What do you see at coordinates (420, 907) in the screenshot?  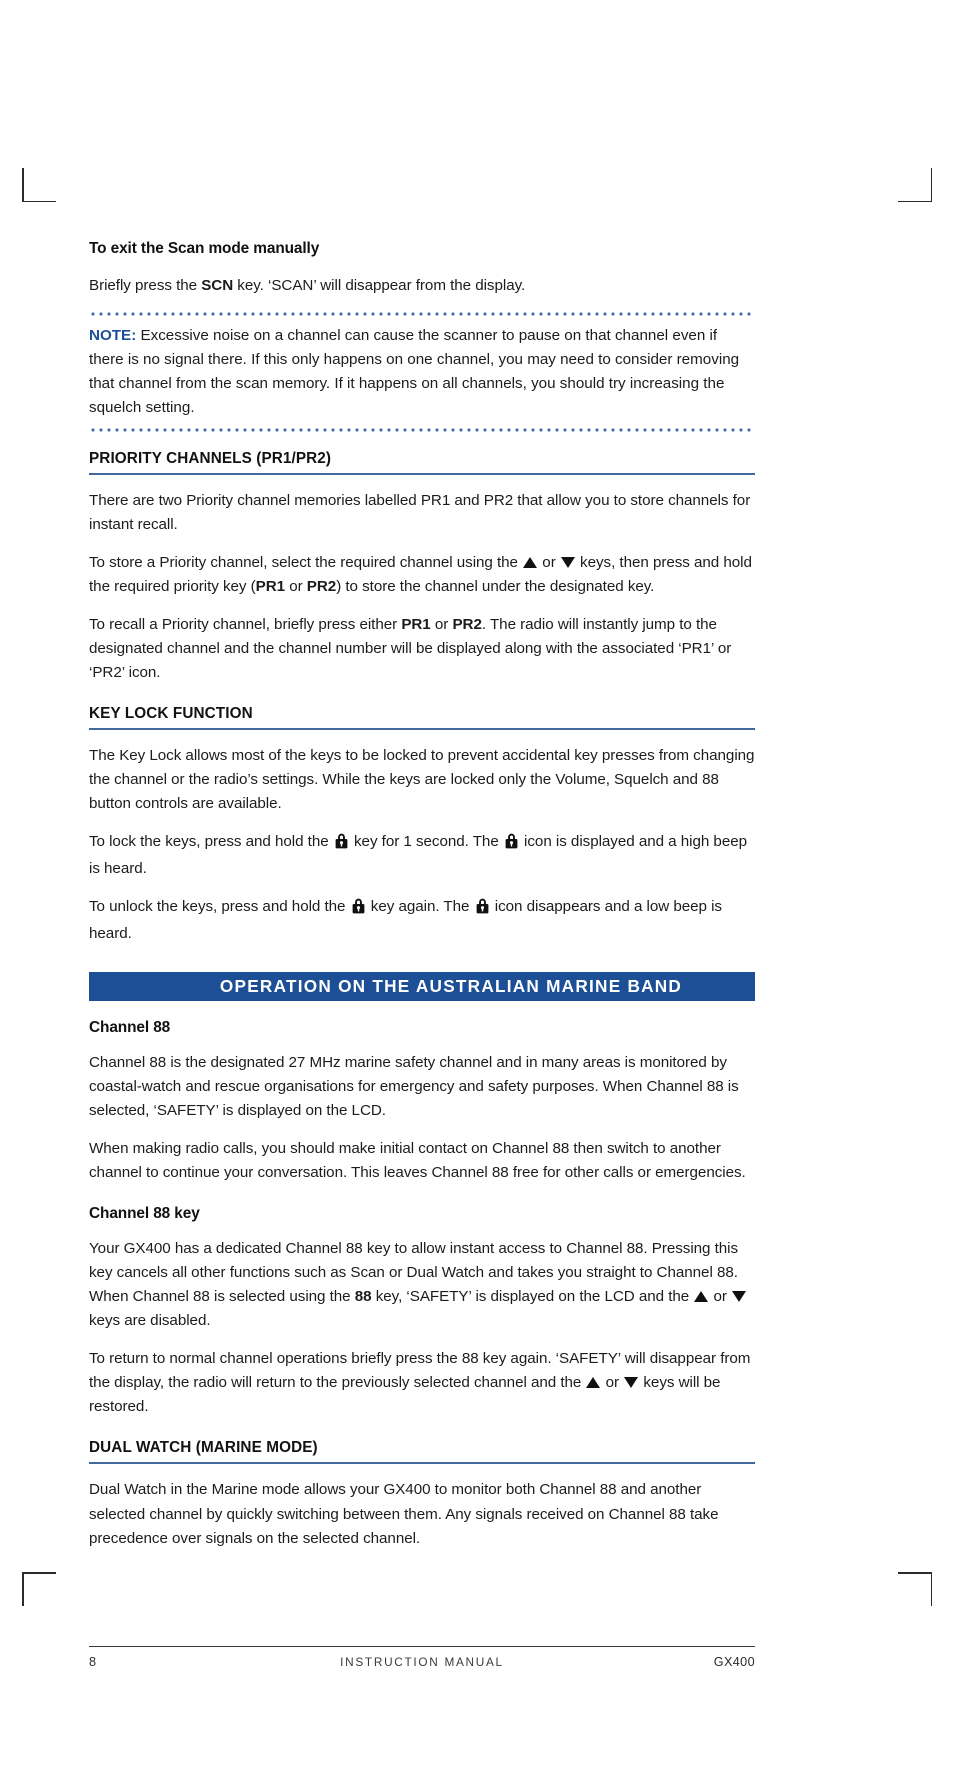 I see `unlock-keys-text-b: key again. The` at bounding box center [420, 907].